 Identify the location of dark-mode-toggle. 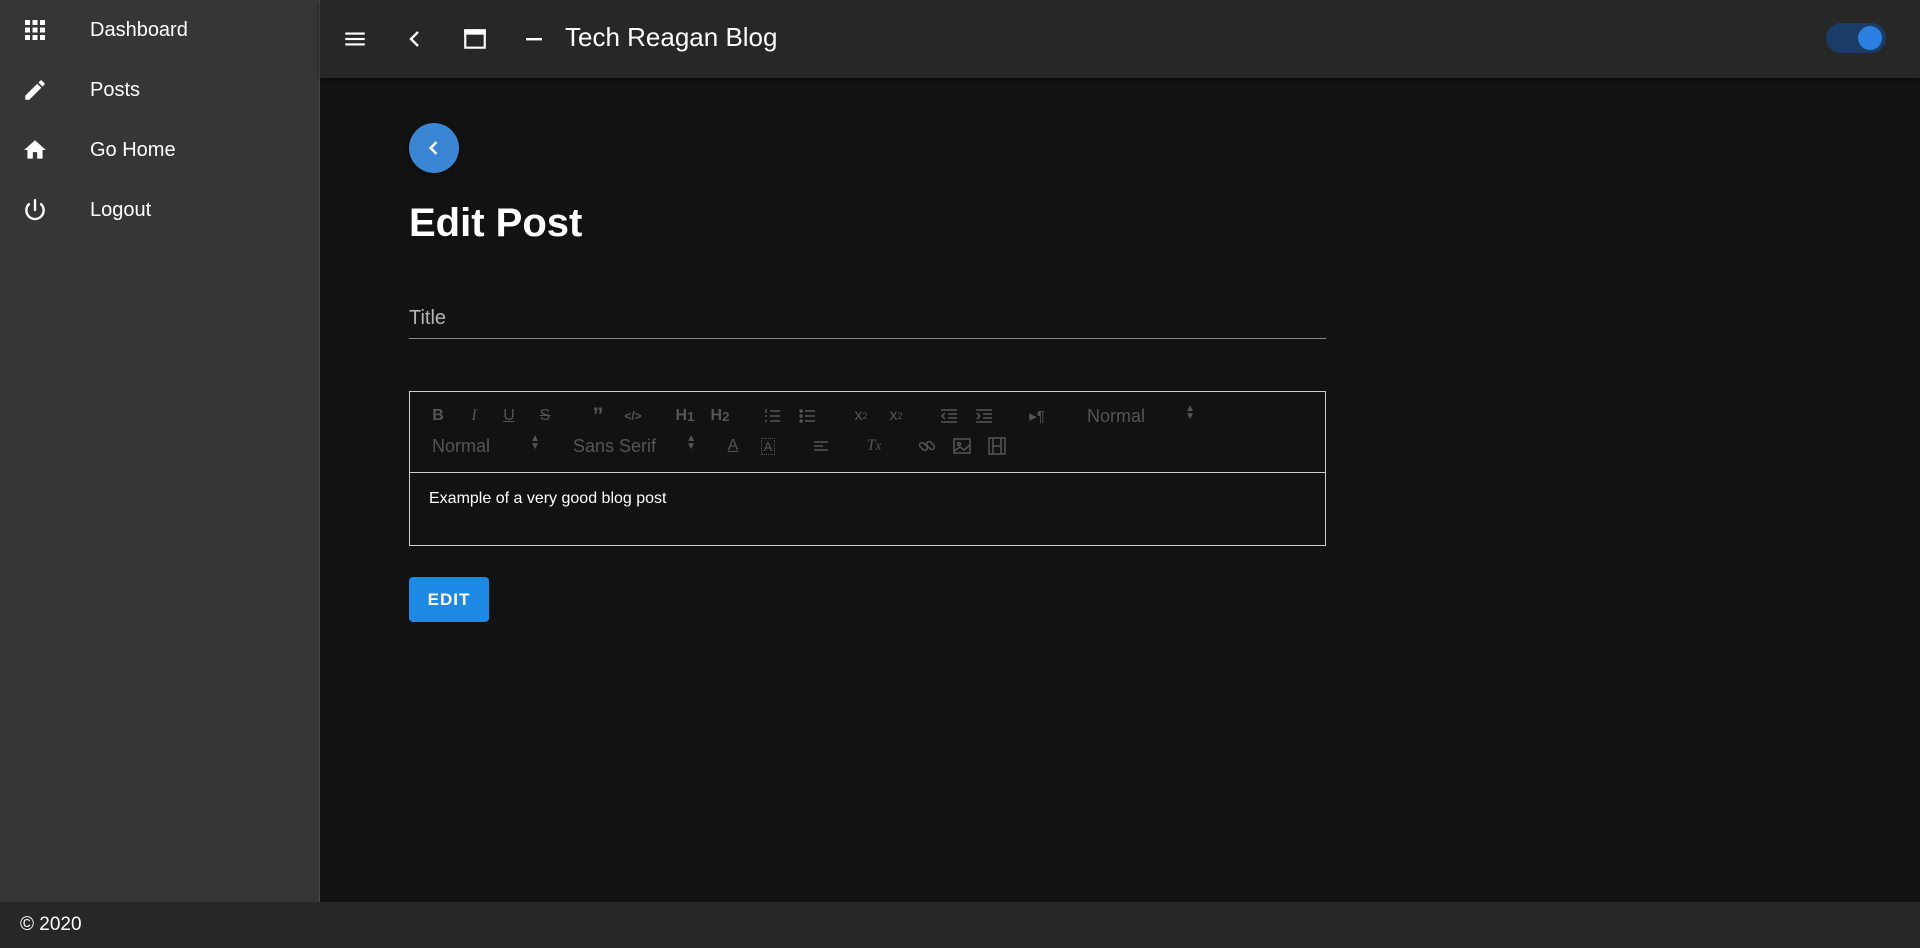
(1856, 38).